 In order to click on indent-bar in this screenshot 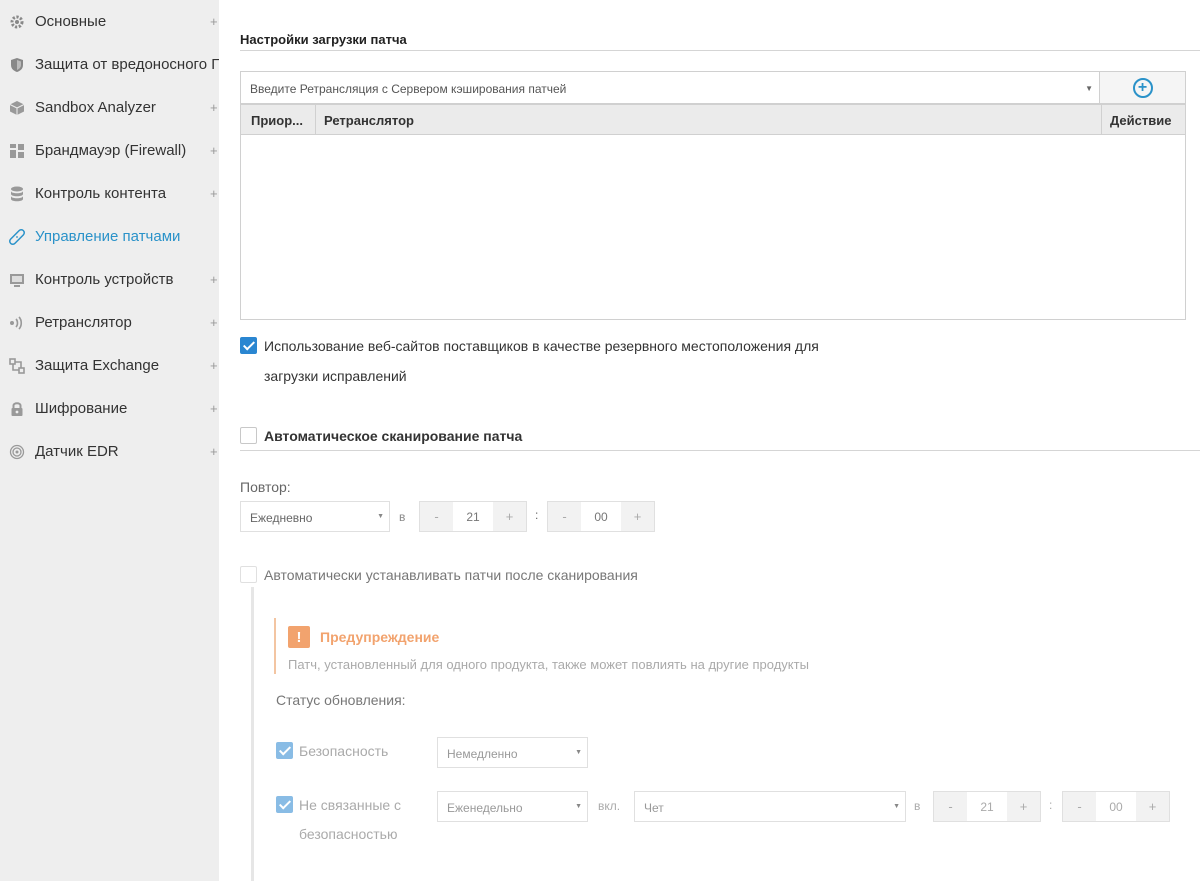, I will do `click(252, 734)`.